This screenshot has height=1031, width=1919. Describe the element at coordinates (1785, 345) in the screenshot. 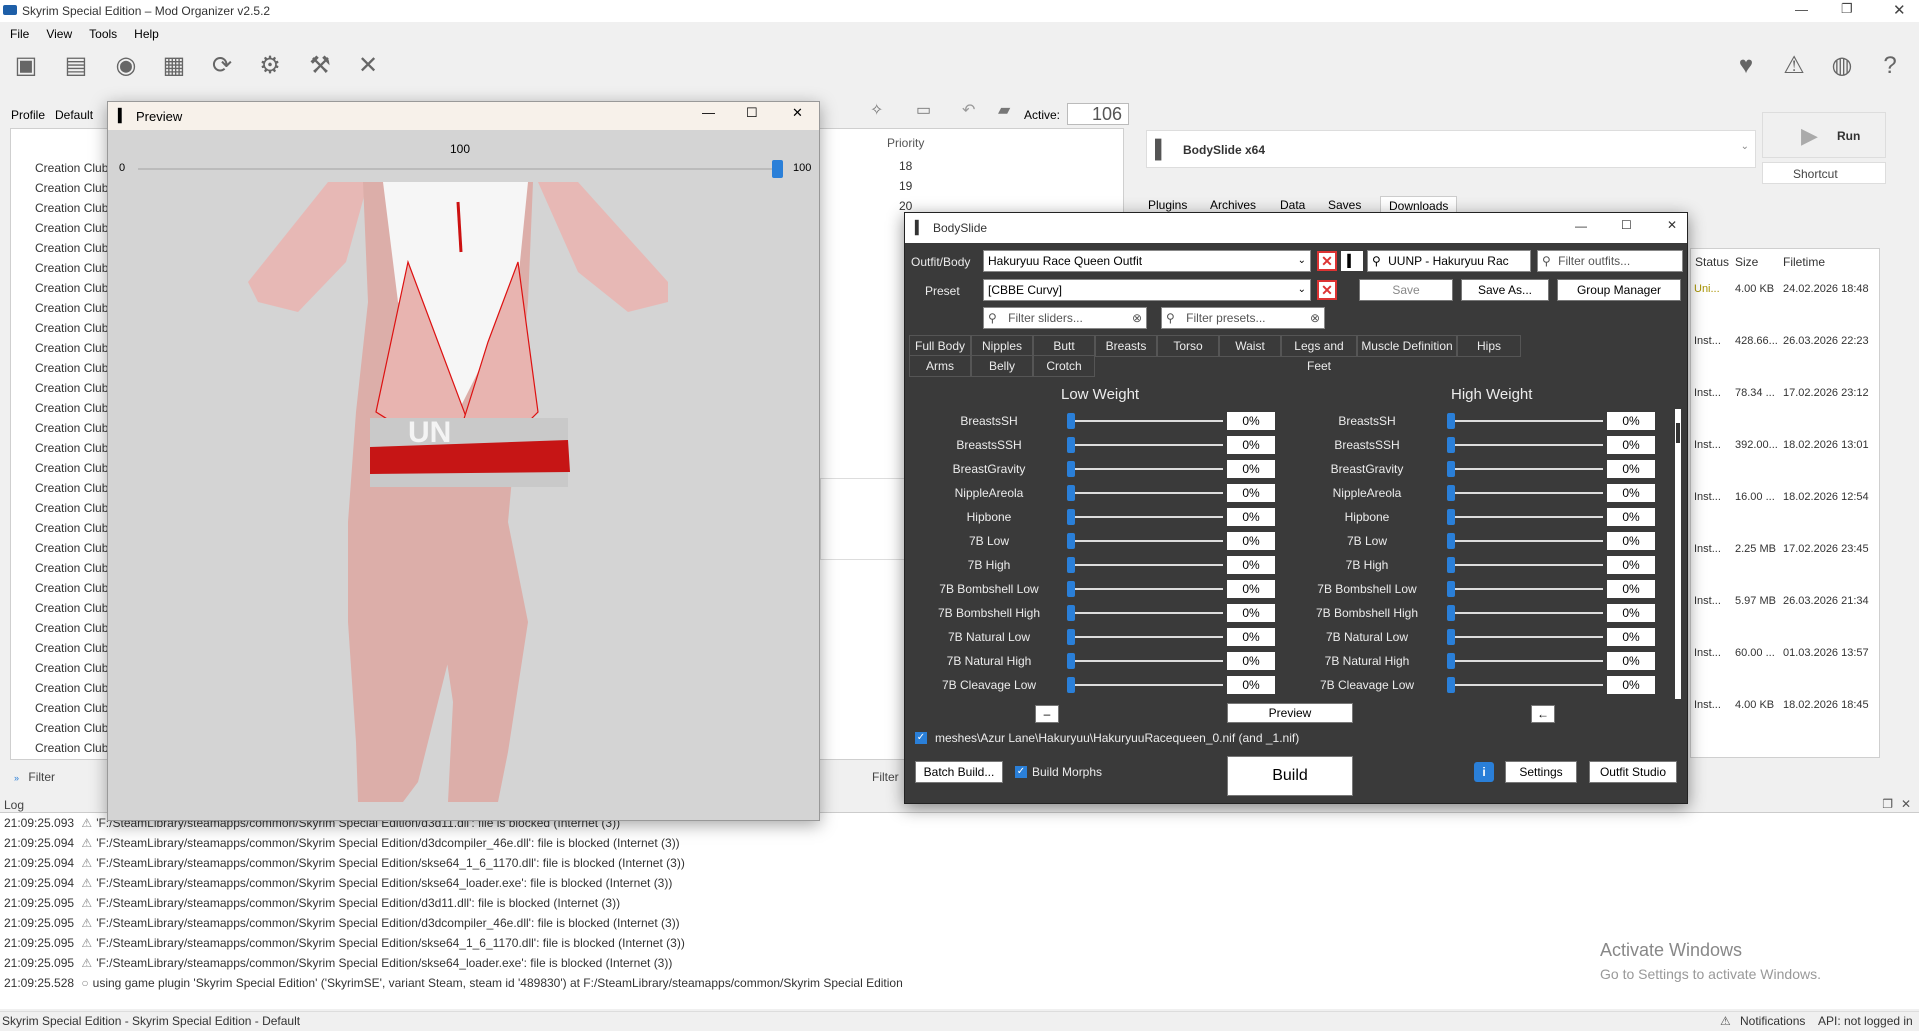

I see `download-row: Inst... 428.66... 26.03.2026 22:23` at that location.